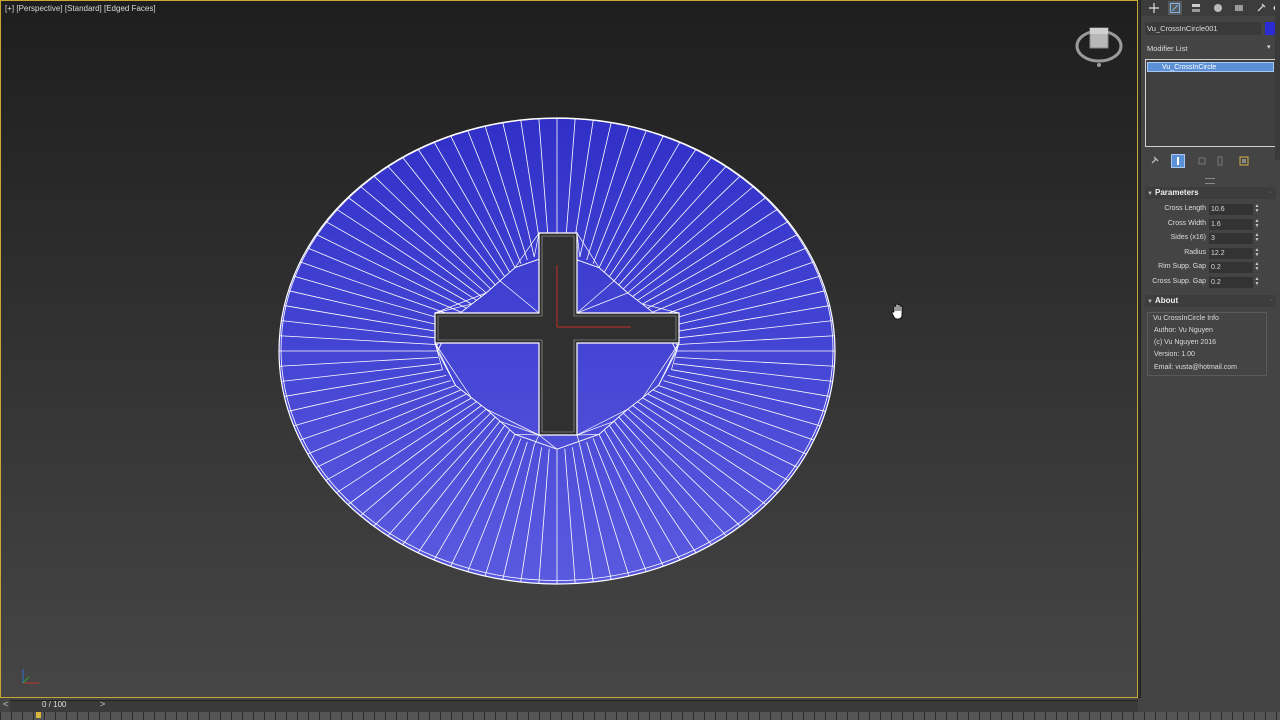 This screenshot has width=1280, height=720. What do you see at coordinates (38, 715) in the screenshot?
I see `time-slider-handle` at bounding box center [38, 715].